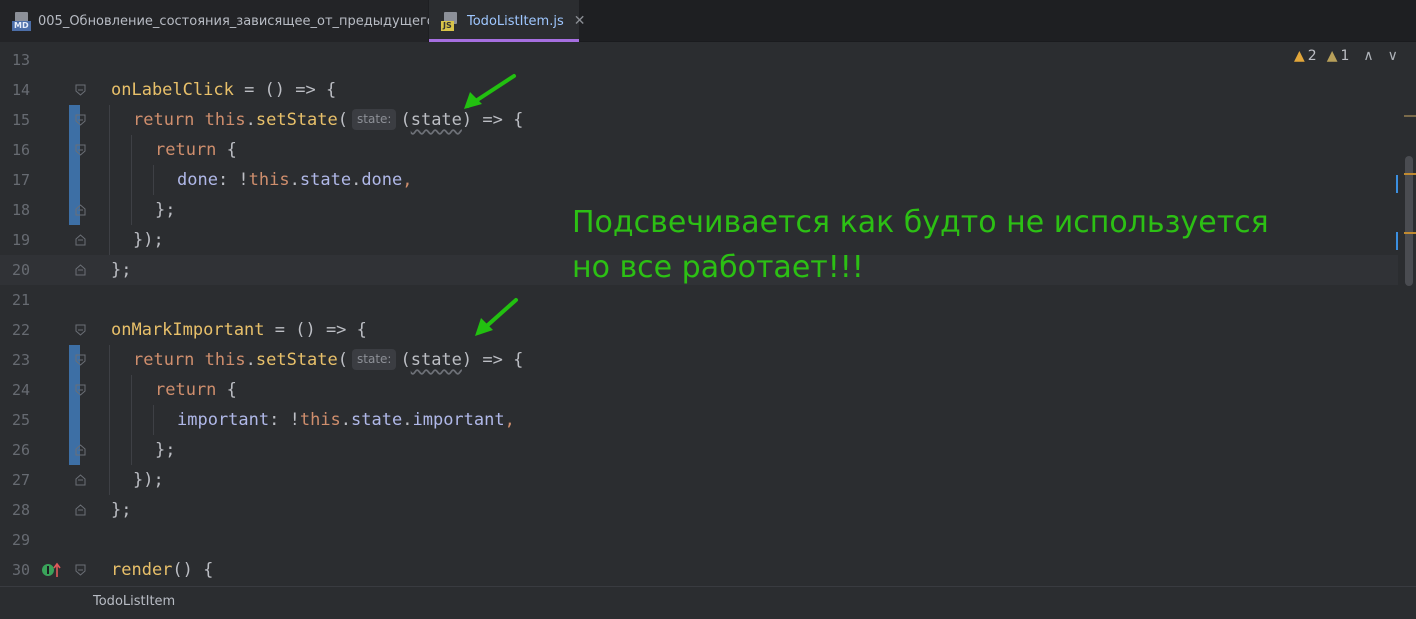 This screenshot has width=1416, height=619. I want to click on code-line: important: !this.state.important,, so click(346, 420).